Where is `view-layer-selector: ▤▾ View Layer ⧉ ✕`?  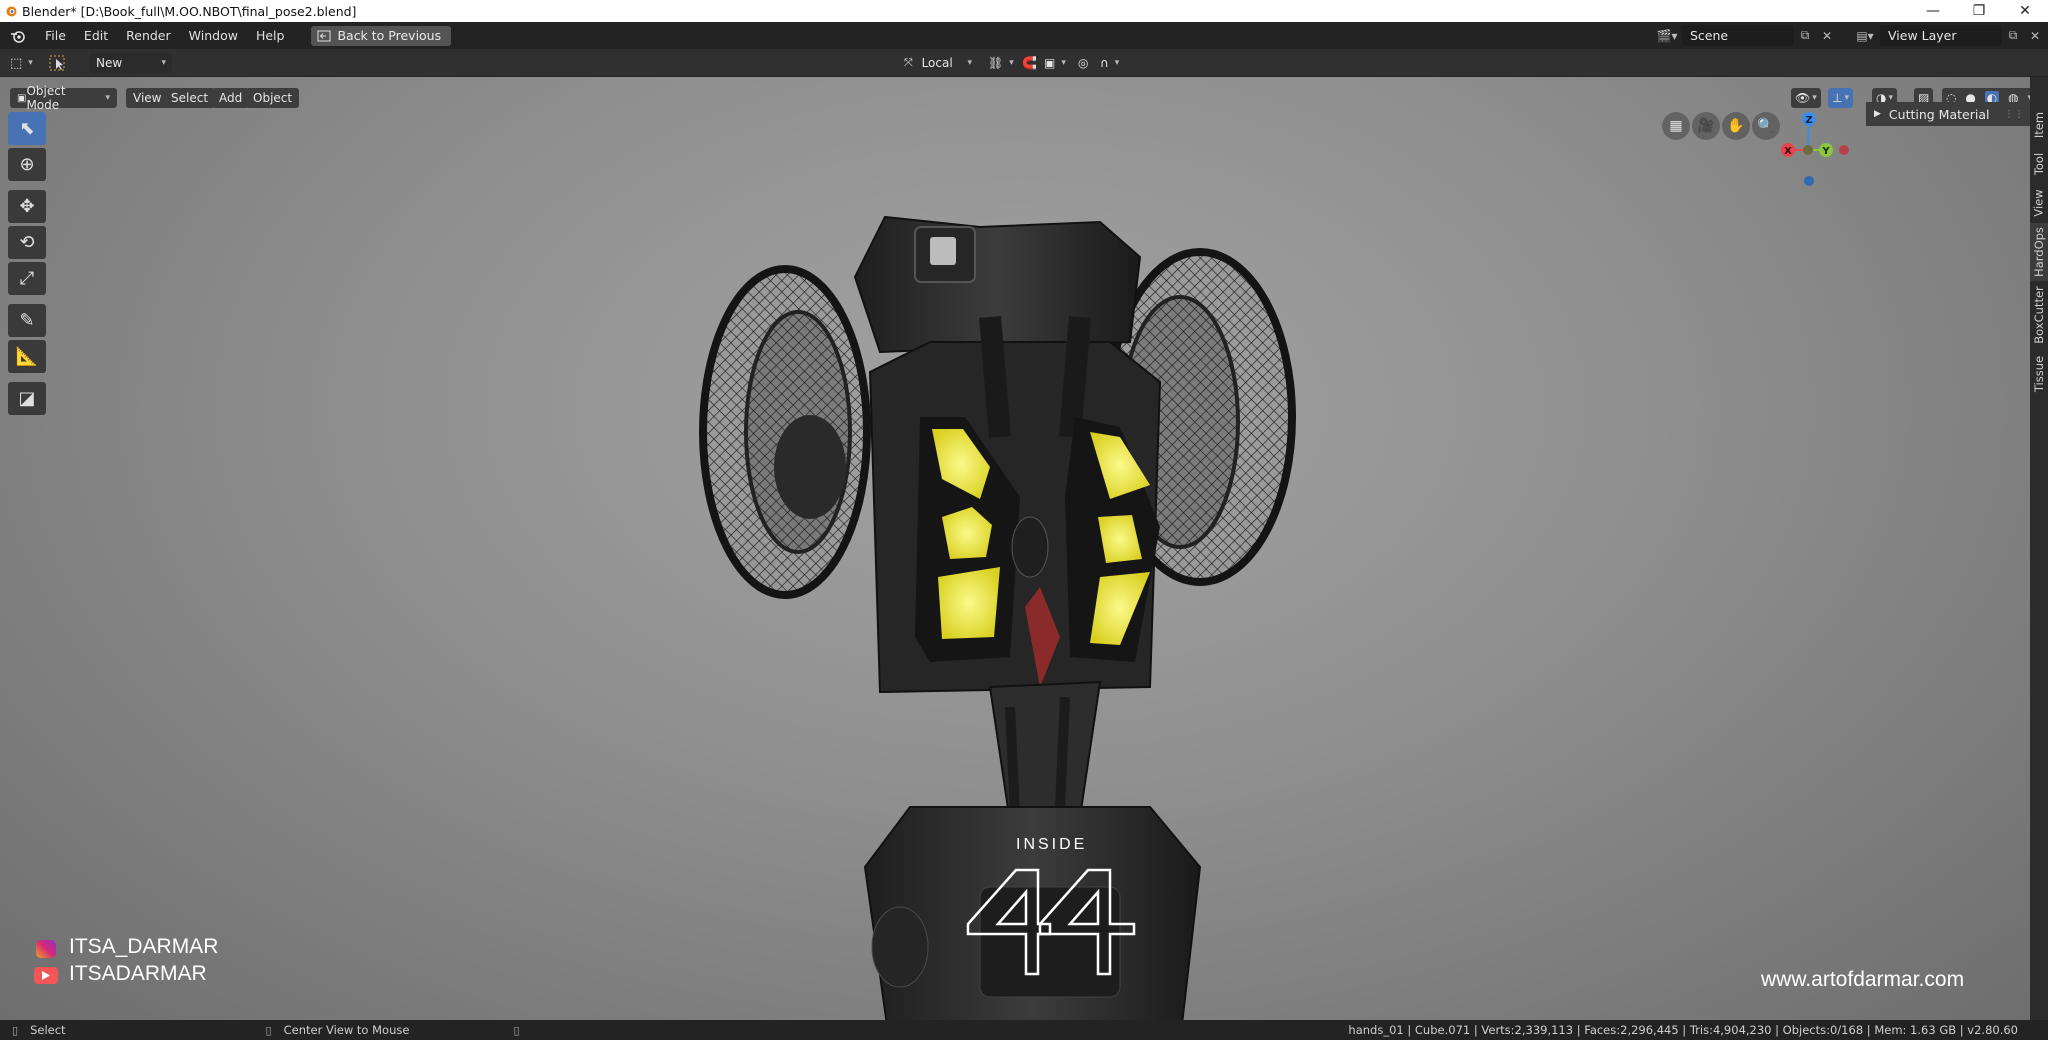
view-layer-selector: ▤▾ View Layer ⧉ ✕ is located at coordinates (1948, 35).